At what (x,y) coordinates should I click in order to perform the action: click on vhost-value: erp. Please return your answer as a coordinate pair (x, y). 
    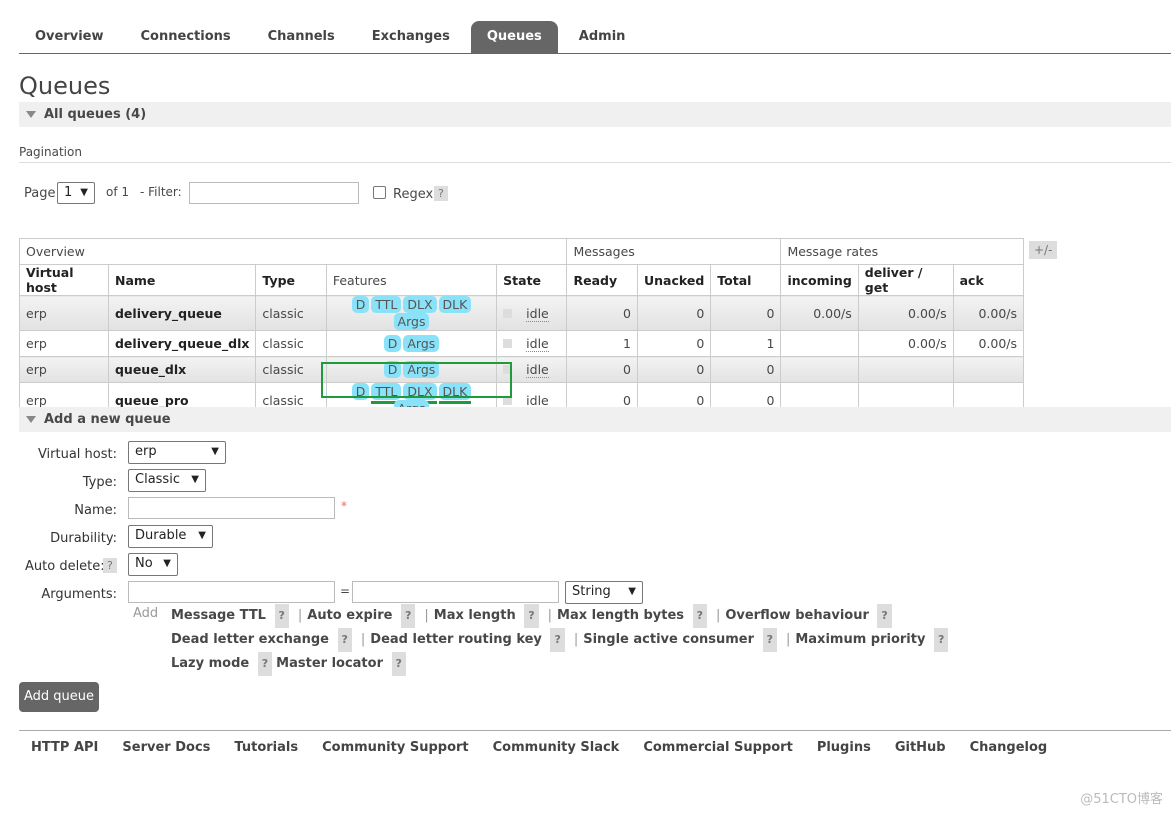
    Looking at the image, I should click on (146, 451).